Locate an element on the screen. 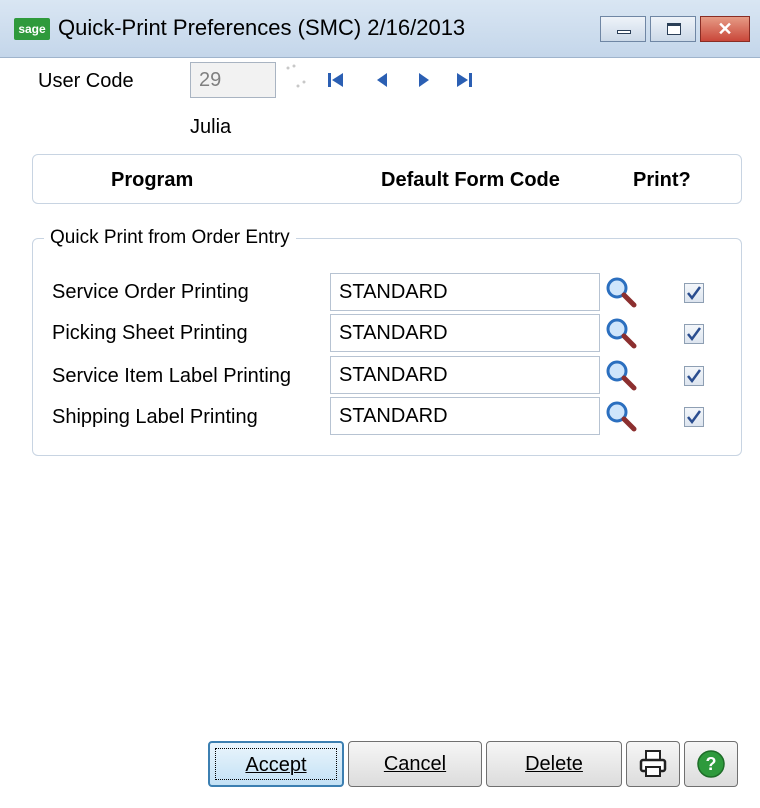 This screenshot has width=760, height=808. header-print: Print? is located at coordinates (662, 180).